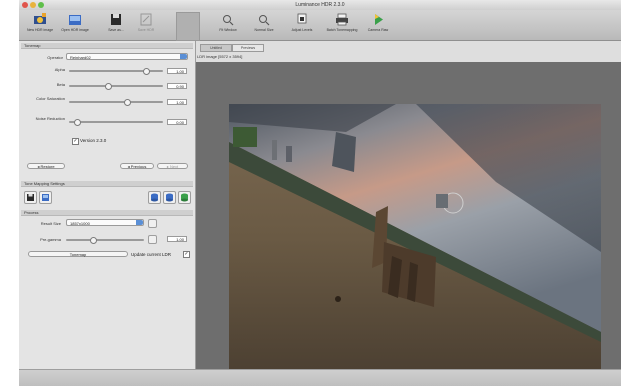  I want to click on fit-window-button: Fit Window, so click(228, 25).